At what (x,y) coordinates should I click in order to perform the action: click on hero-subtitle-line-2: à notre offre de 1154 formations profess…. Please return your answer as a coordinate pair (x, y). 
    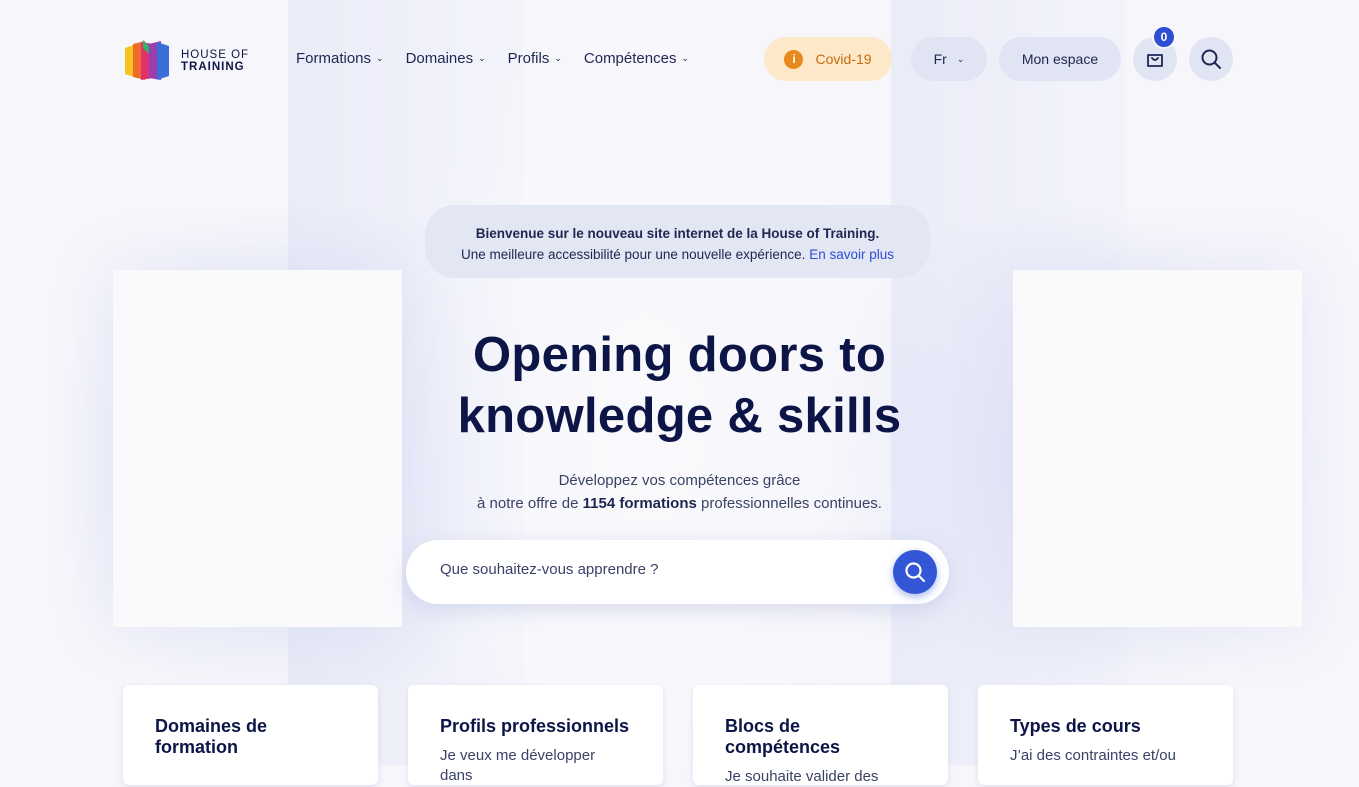
    Looking at the image, I should click on (679, 503).